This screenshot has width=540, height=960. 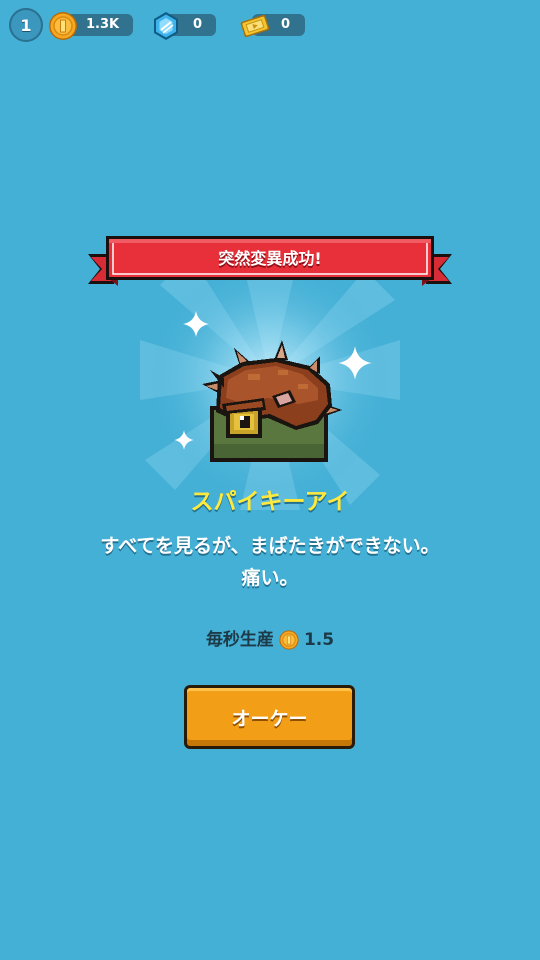 What do you see at coordinates (239, 640) in the screenshot?
I see `production-label: 毎秒生産` at bounding box center [239, 640].